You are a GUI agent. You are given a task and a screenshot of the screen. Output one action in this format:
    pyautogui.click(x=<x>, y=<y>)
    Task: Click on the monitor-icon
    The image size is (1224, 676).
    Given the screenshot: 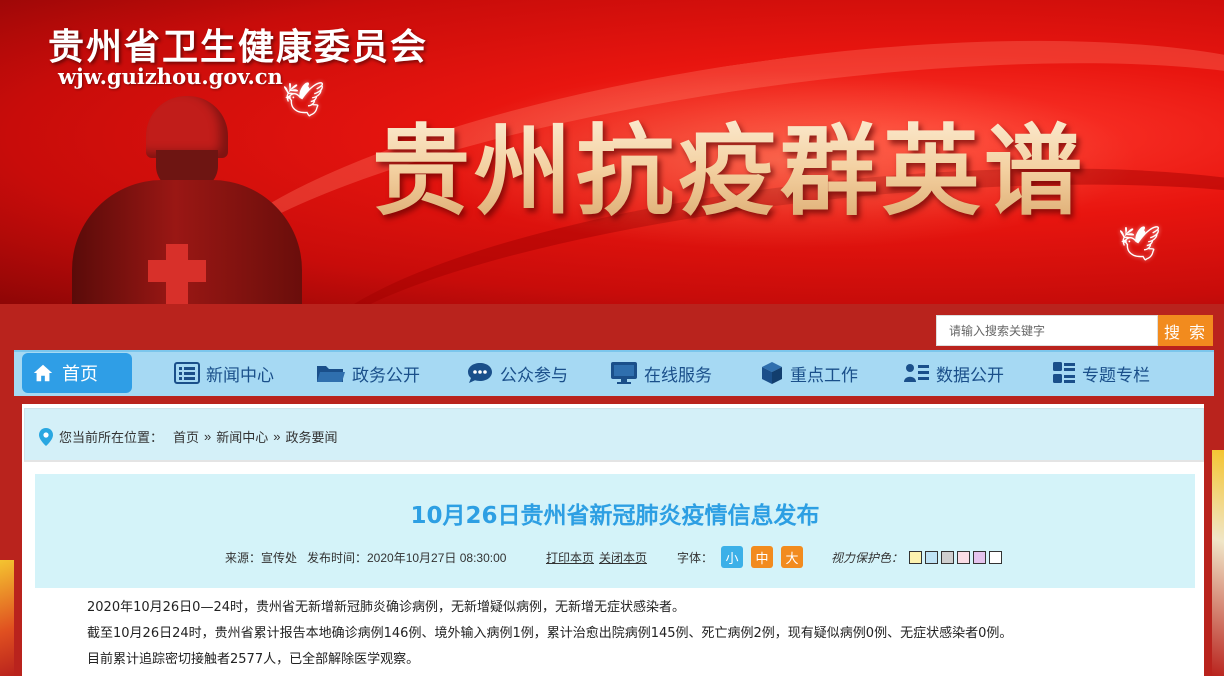 What is the action you would take?
    pyautogui.click(x=624, y=373)
    